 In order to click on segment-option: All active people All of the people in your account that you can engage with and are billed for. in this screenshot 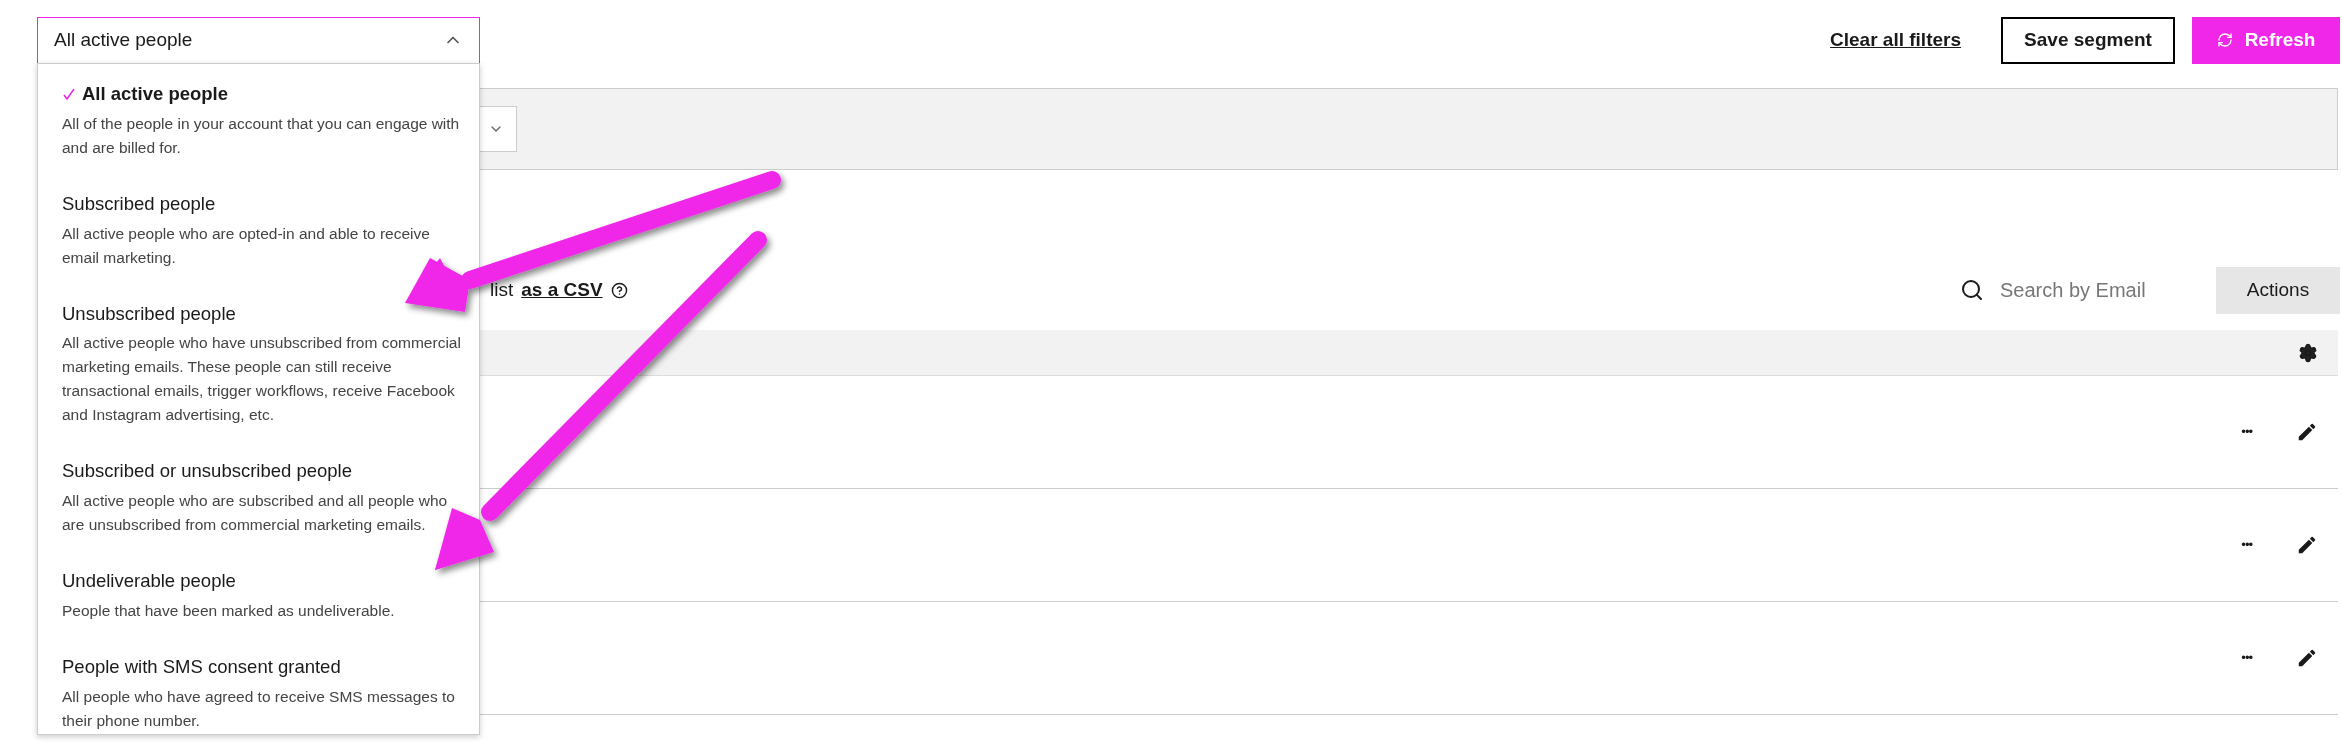, I will do `click(258, 131)`.